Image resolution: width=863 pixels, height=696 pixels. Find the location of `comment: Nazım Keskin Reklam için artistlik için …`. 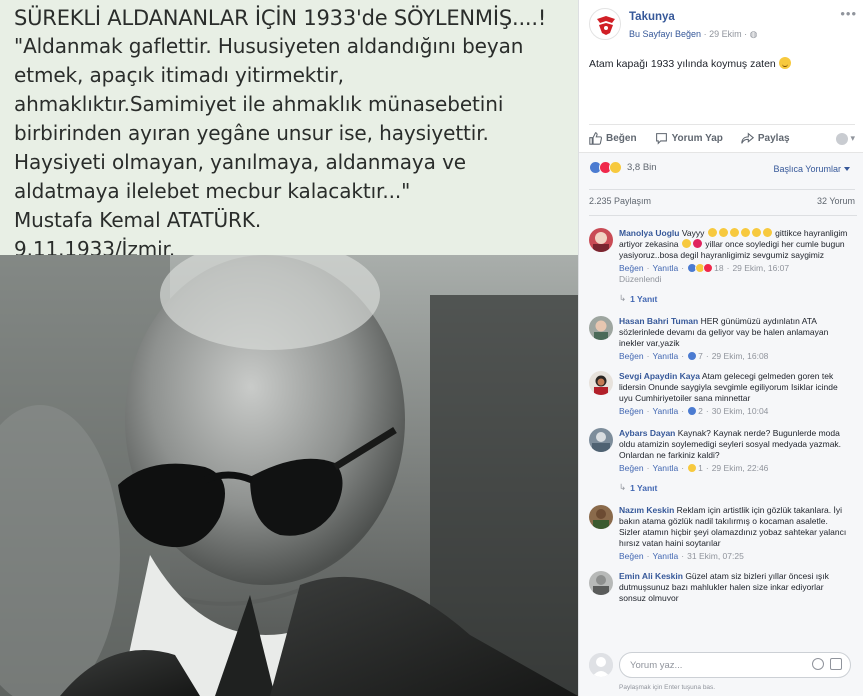

comment: Nazım Keskin Reklam için artistlik için … is located at coordinates (723, 533).